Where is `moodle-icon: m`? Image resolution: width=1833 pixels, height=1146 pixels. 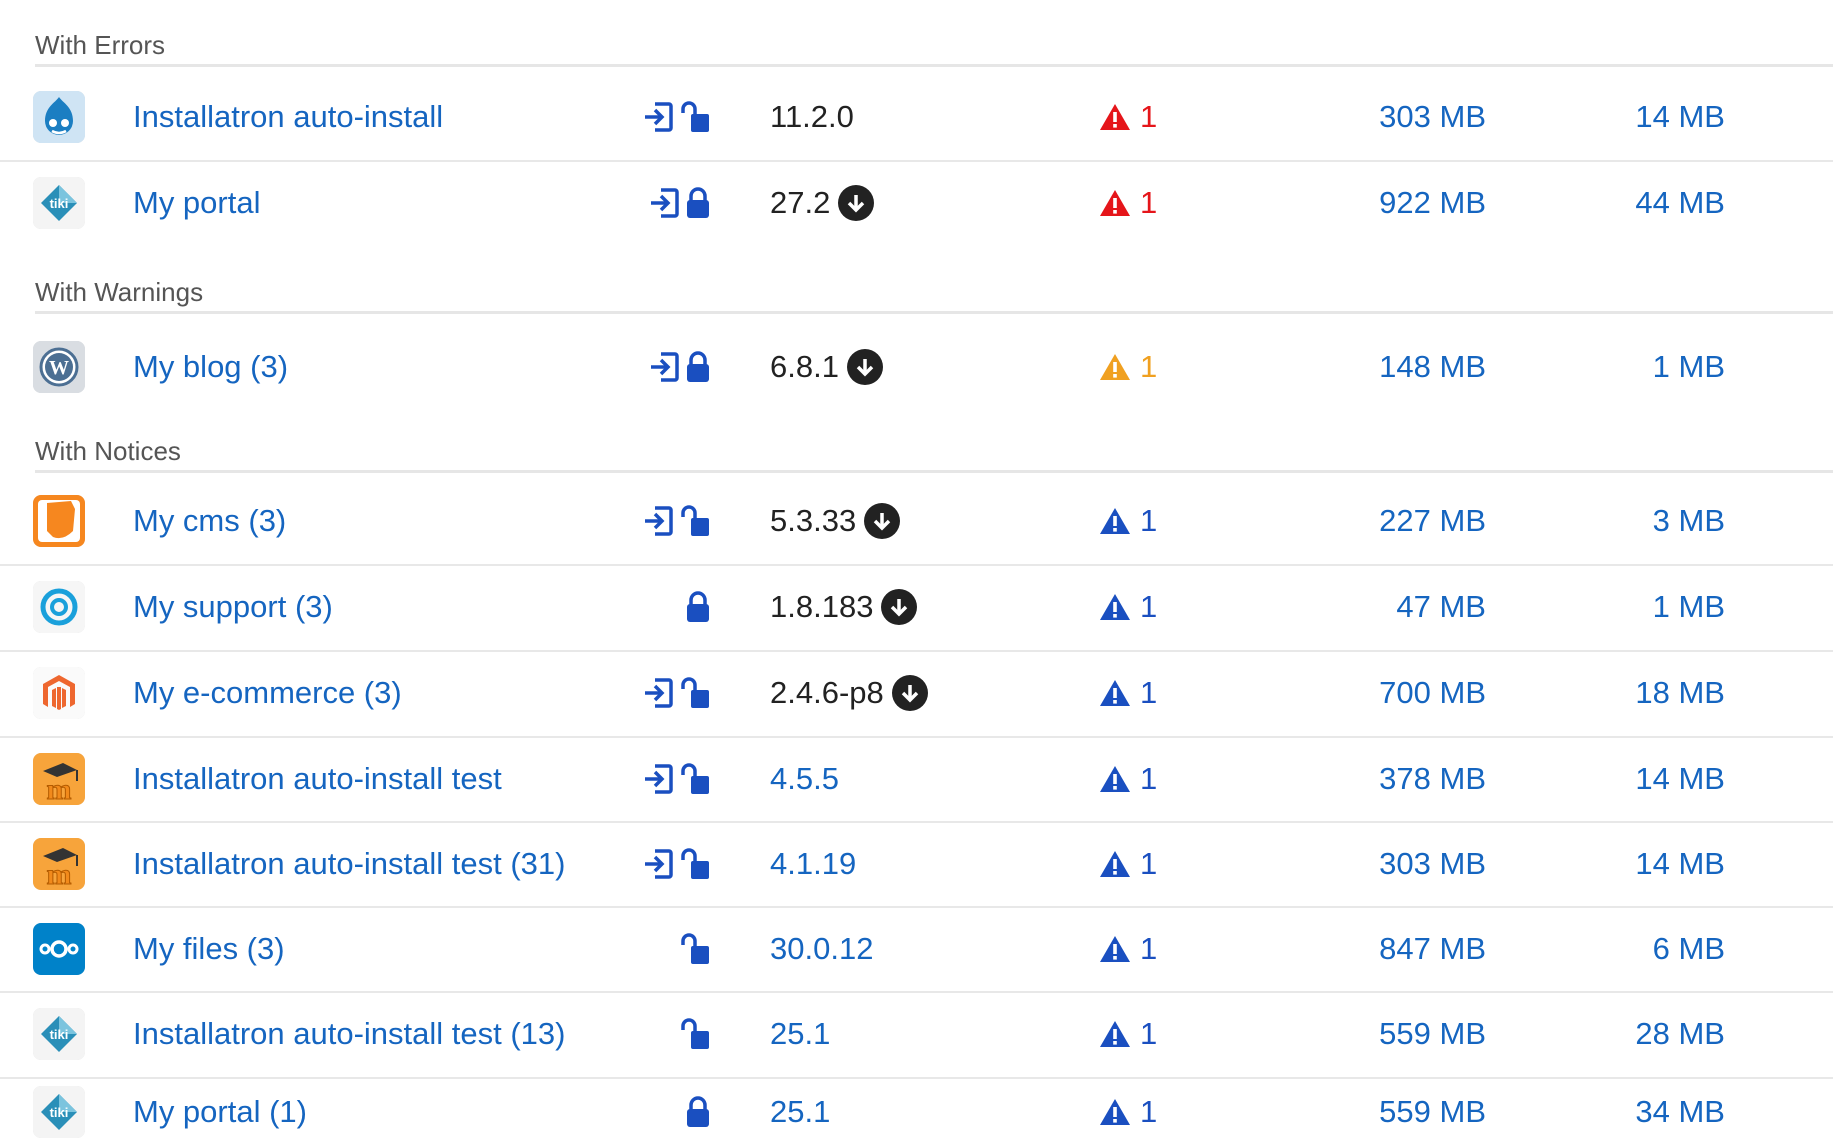
moodle-icon: m is located at coordinates (59, 778).